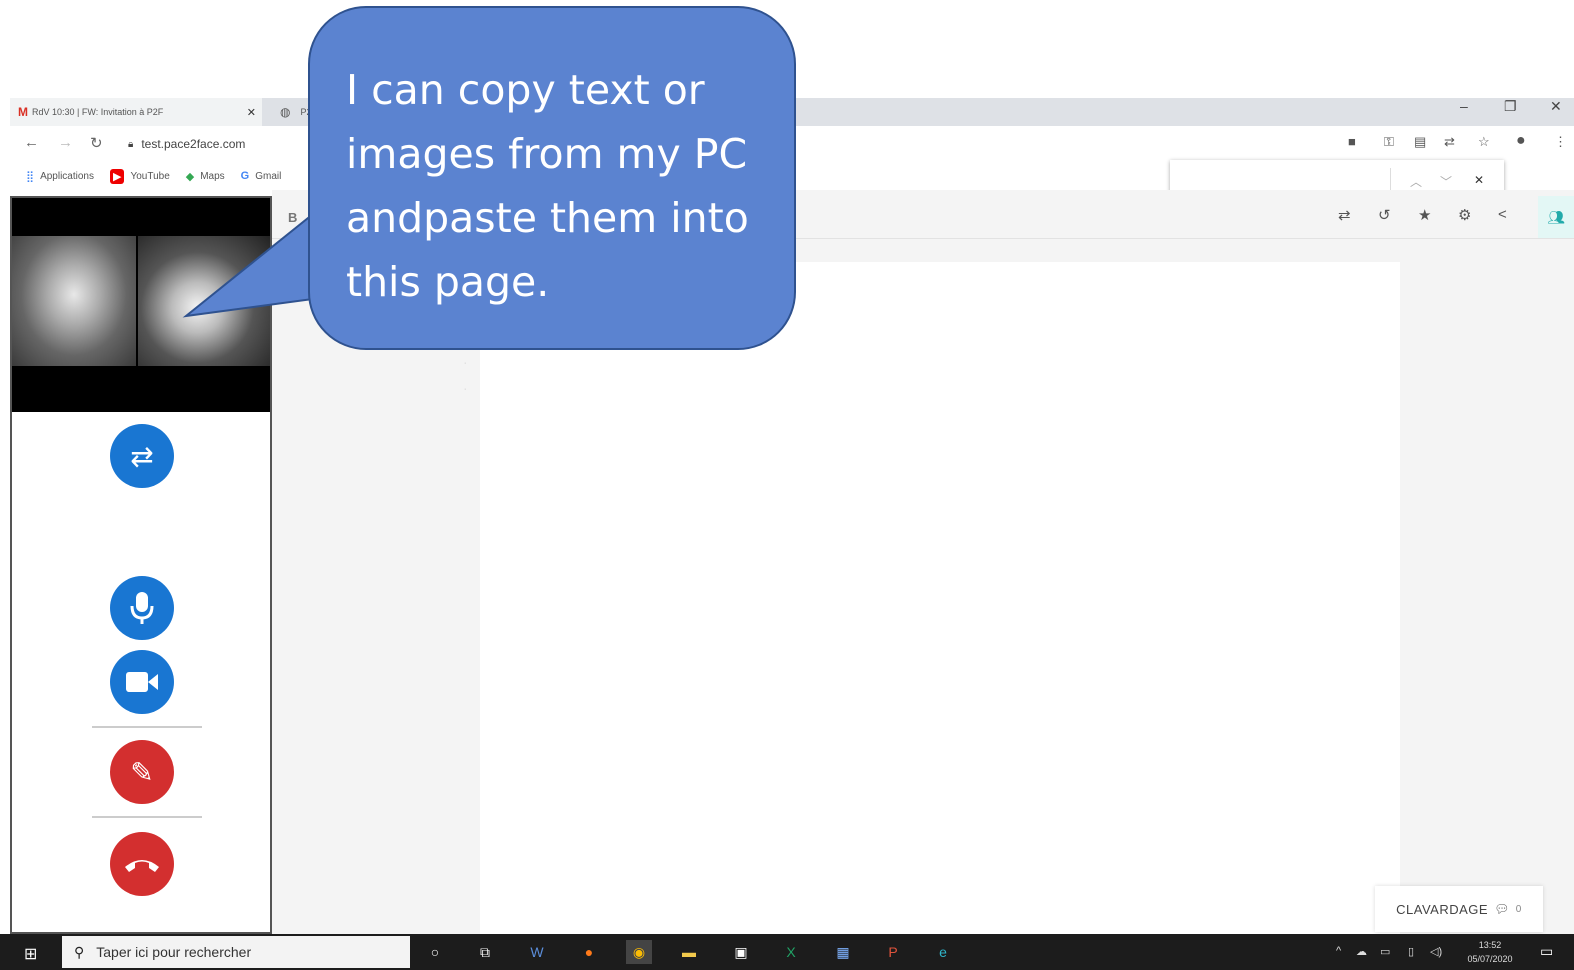 This screenshot has height=970, width=1574. I want to click on camera-icon: ■, so click(1352, 141).